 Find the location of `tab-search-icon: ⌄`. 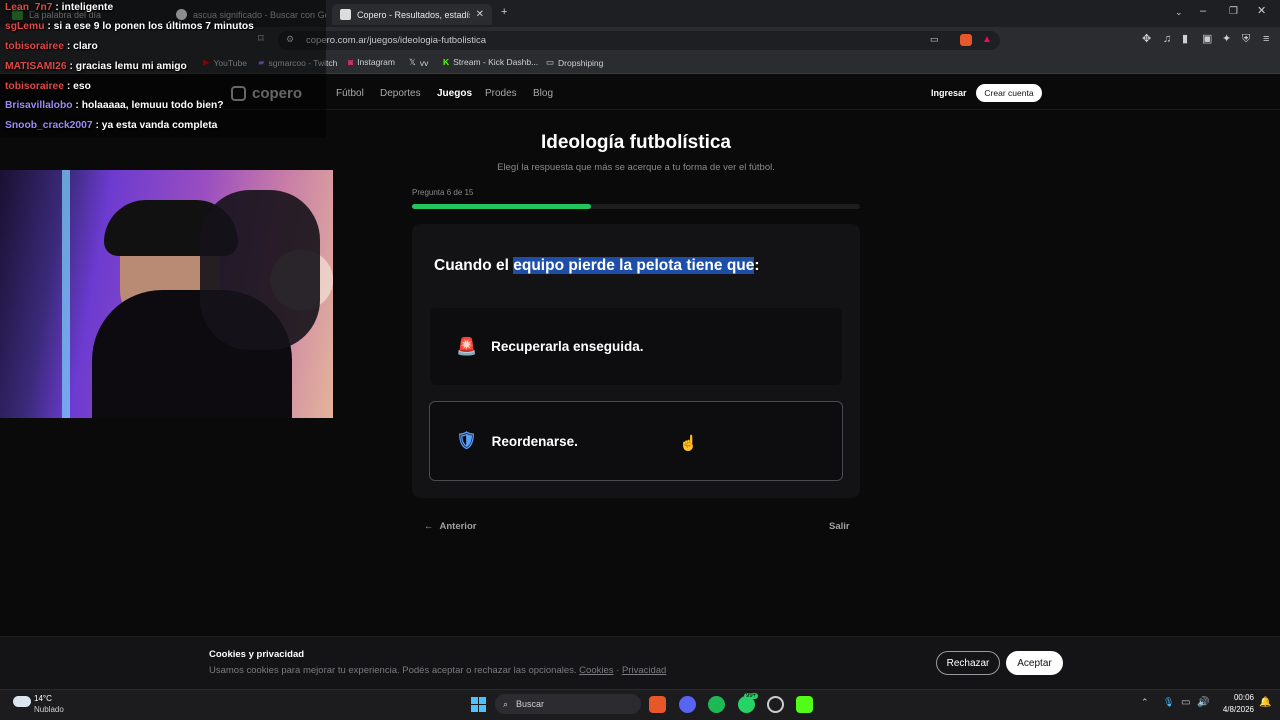

tab-search-icon: ⌄ is located at coordinates (1179, 12).